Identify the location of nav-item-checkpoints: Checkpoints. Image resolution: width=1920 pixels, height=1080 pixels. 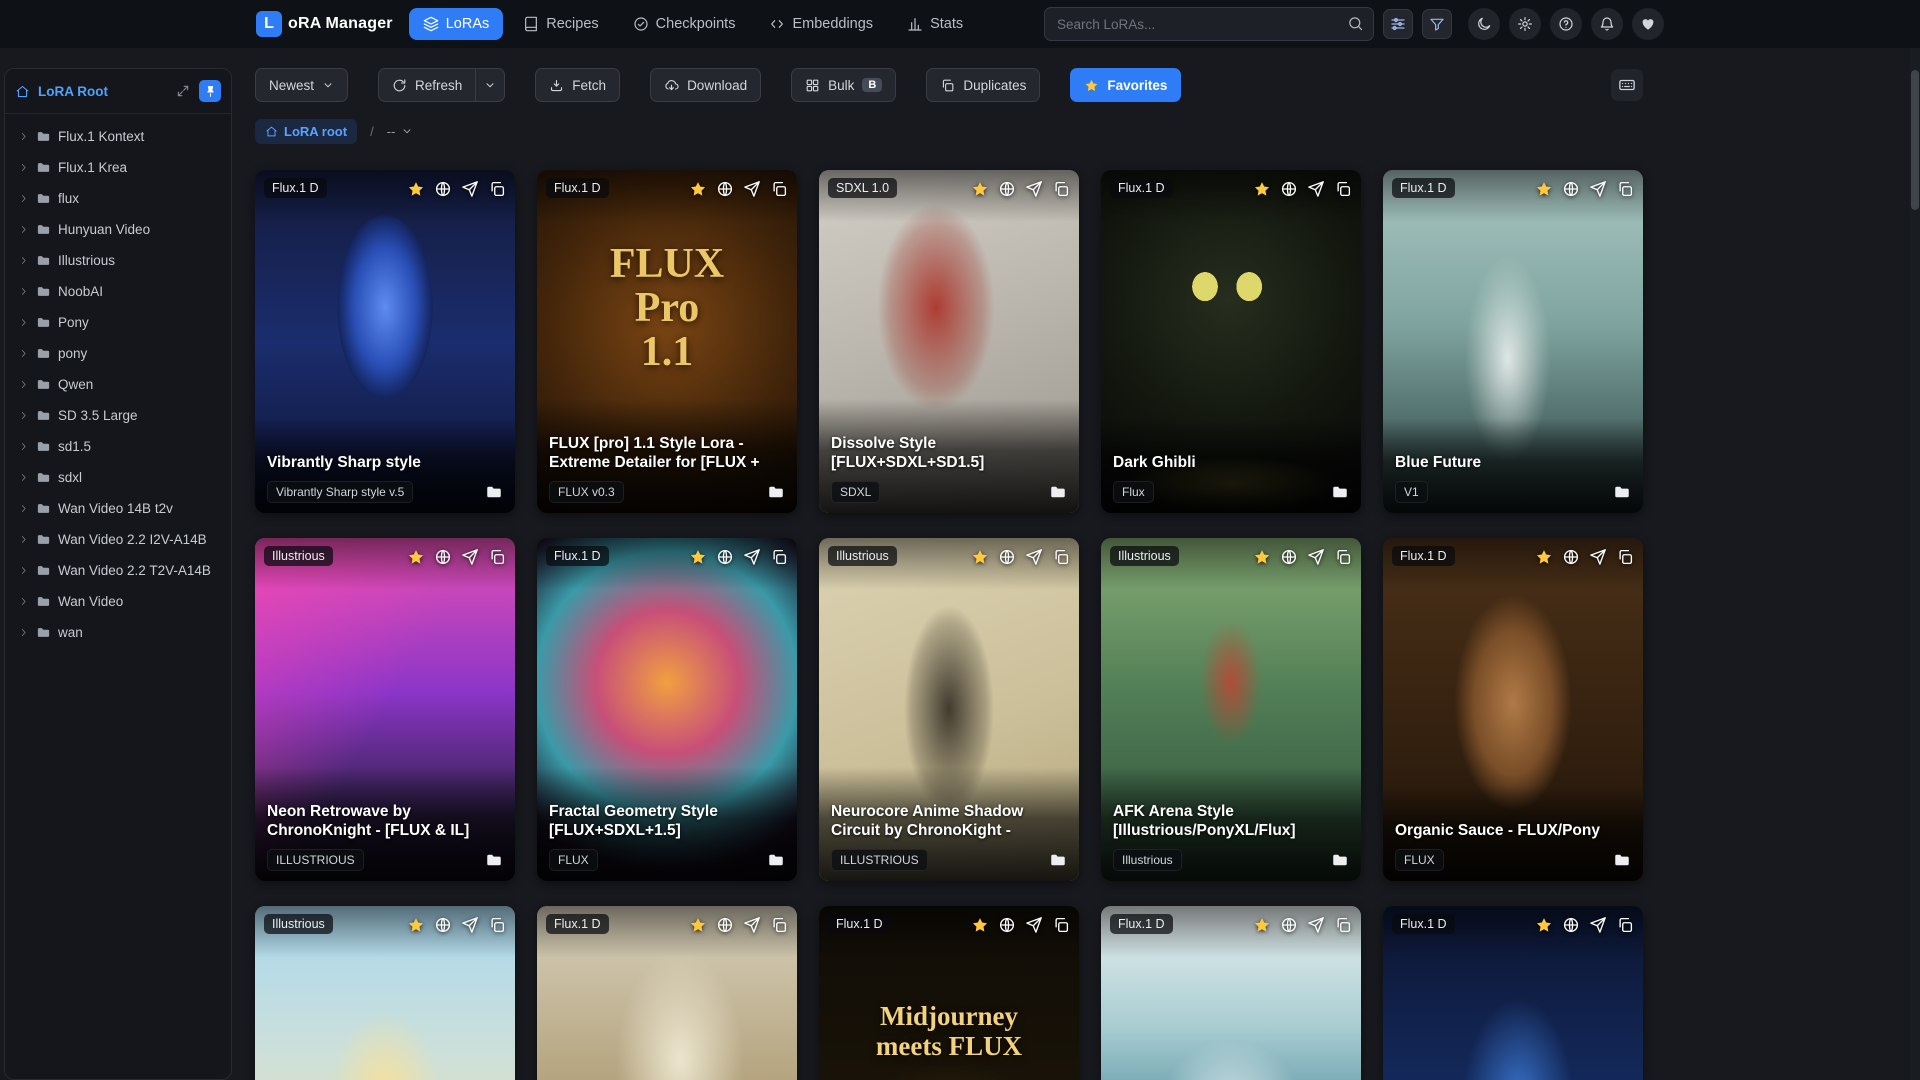
(684, 24).